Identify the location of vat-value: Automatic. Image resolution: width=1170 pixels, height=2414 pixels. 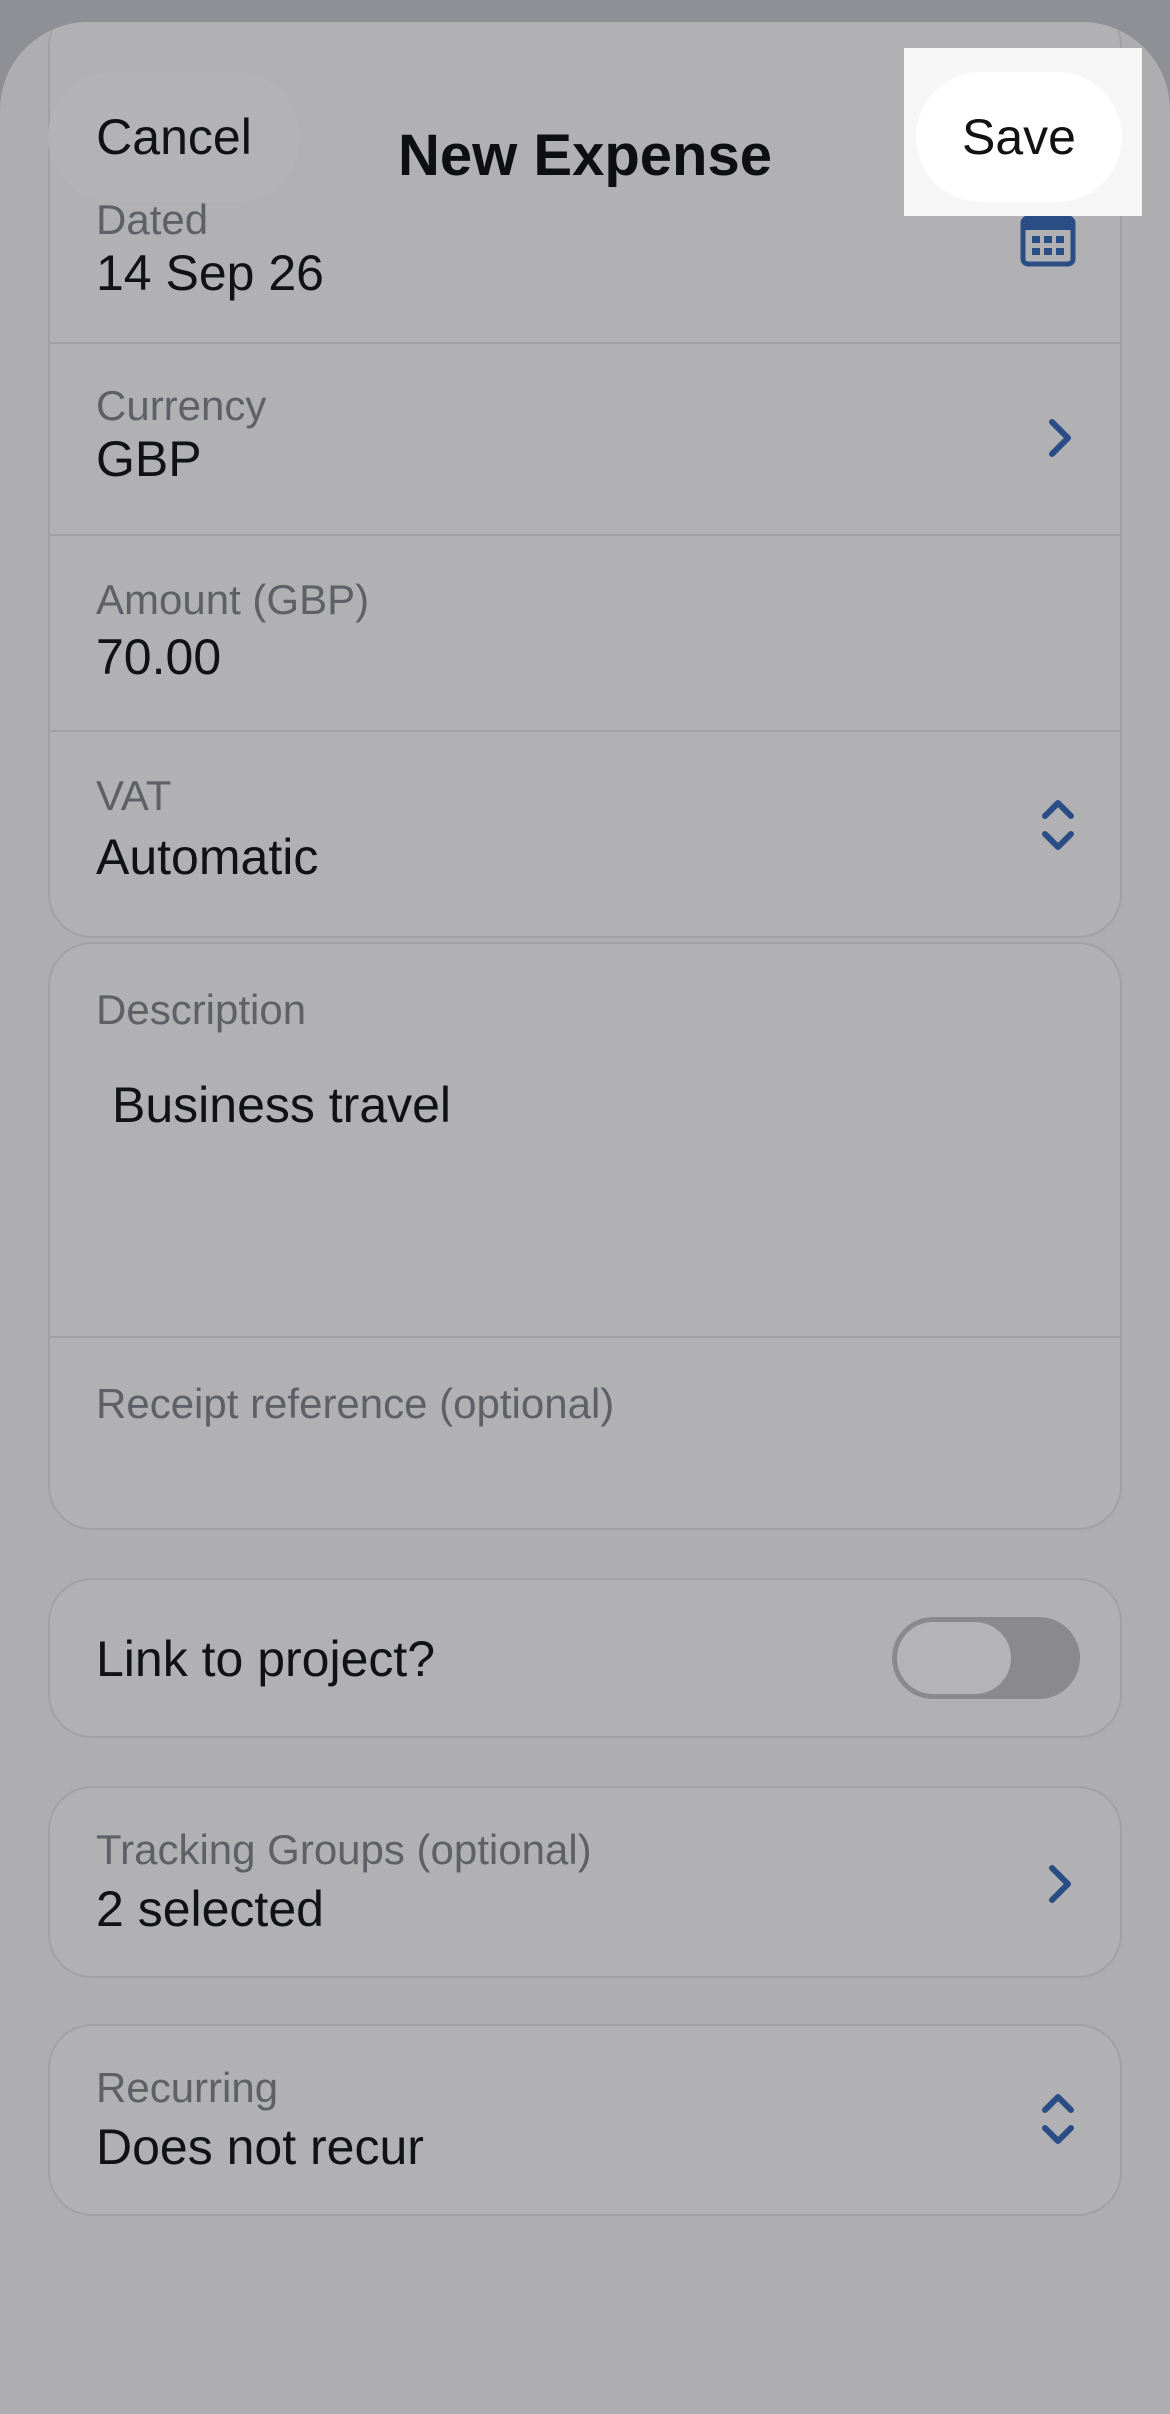
(207, 857).